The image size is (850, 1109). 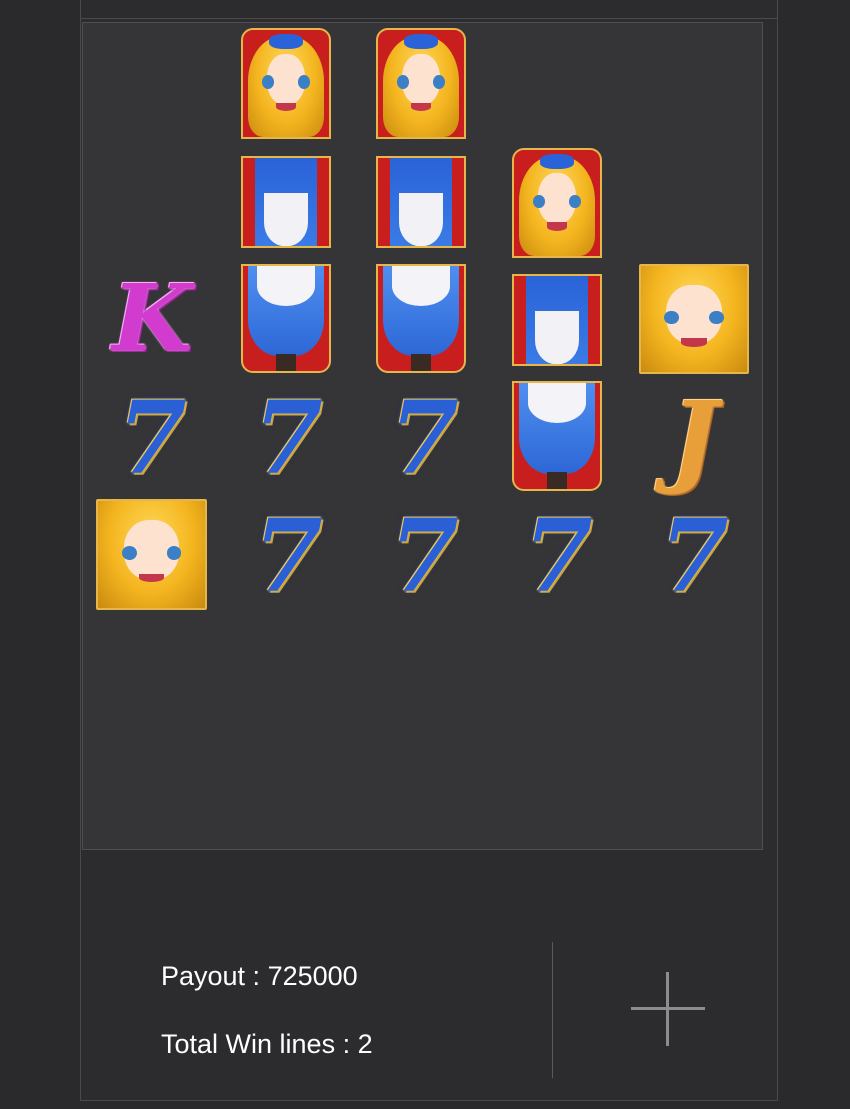 What do you see at coordinates (552, 1010) in the screenshot?
I see `vertical-divider` at bounding box center [552, 1010].